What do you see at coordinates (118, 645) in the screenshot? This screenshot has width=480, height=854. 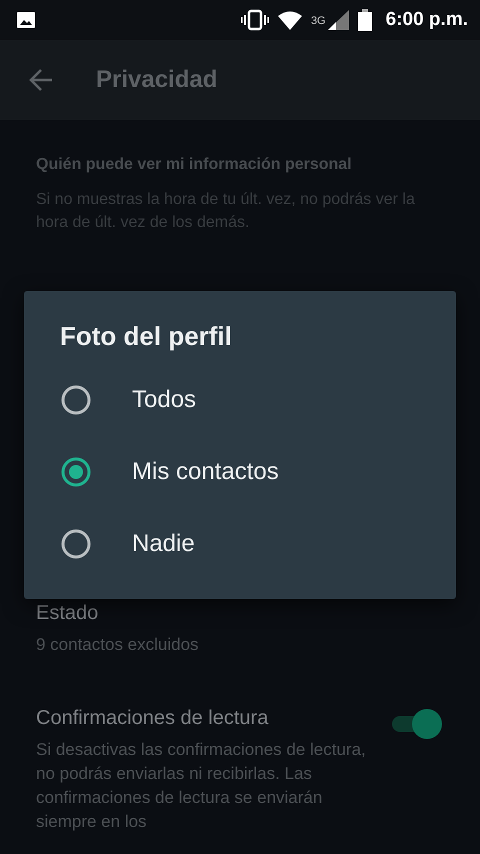 I see `setting-subtitle: 9 contactos excluidos` at bounding box center [118, 645].